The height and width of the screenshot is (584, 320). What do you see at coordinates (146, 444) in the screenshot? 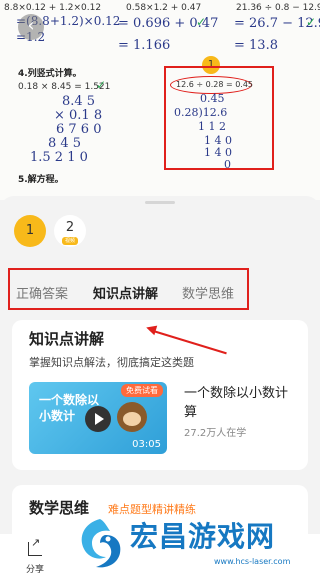
I see `video-duration: 03:05` at bounding box center [146, 444].